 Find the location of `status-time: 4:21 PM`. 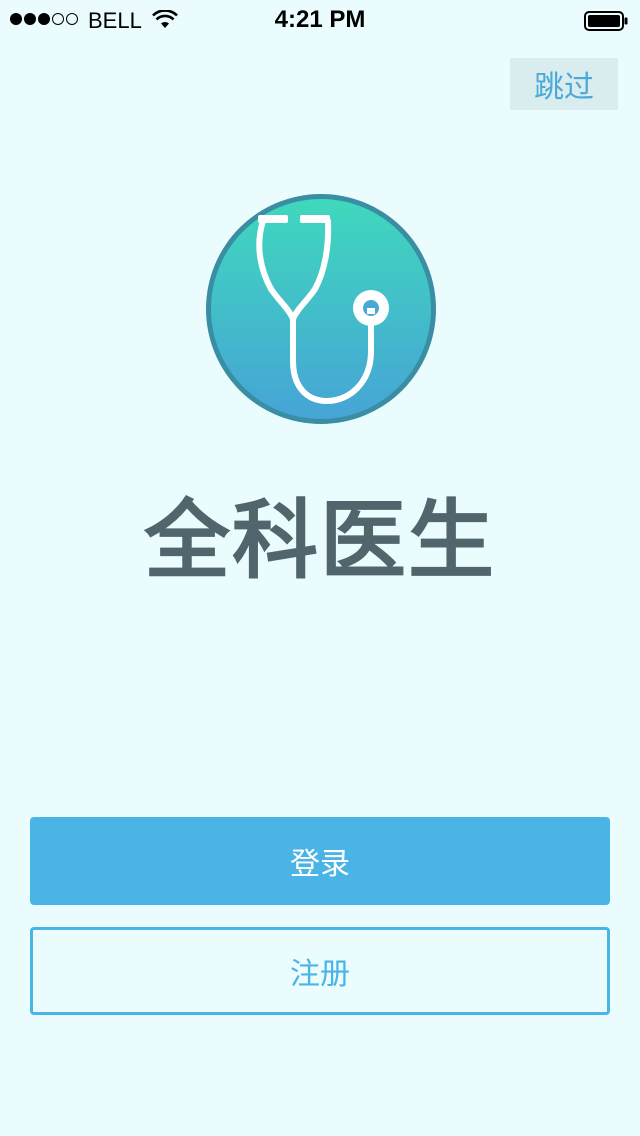

status-time: 4:21 PM is located at coordinates (320, 19).